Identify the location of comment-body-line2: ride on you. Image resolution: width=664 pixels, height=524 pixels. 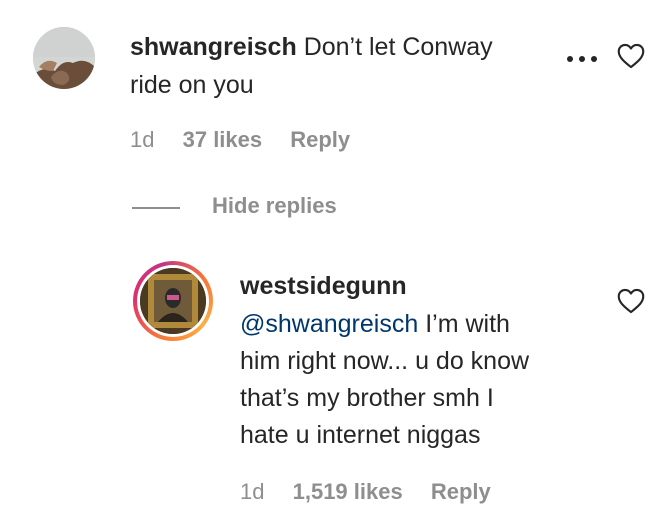
(192, 85).